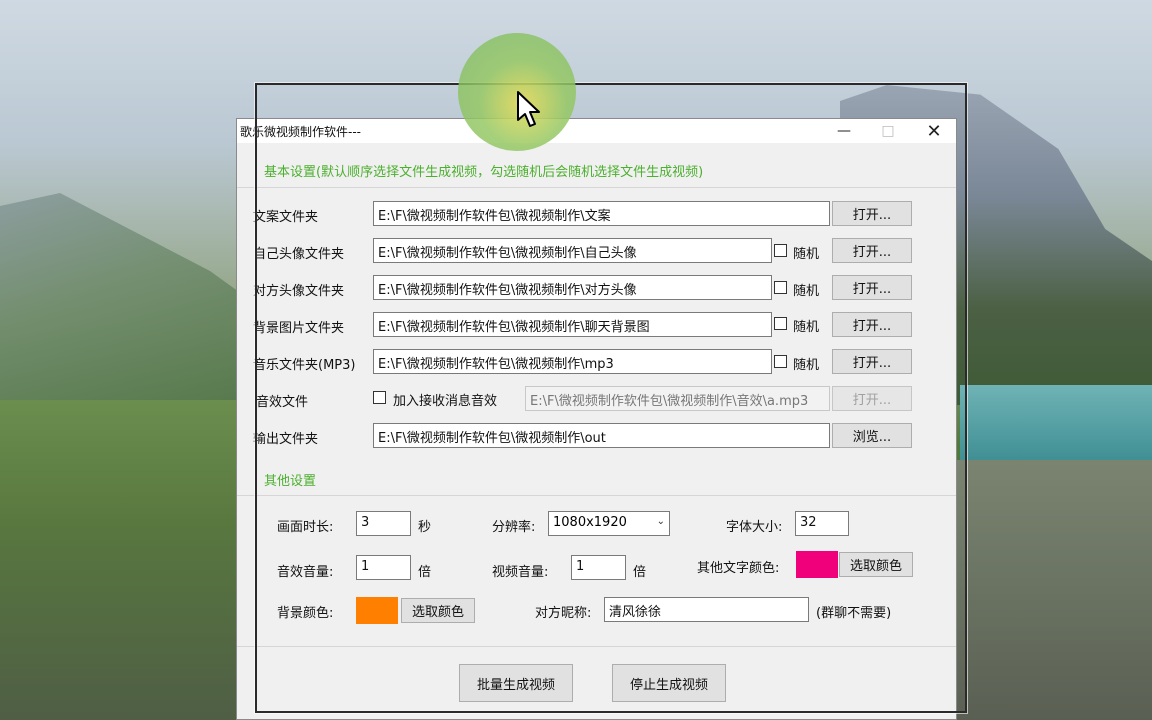 This screenshot has width=1152, height=720. I want to click on music-random-checkbox, so click(780, 361).